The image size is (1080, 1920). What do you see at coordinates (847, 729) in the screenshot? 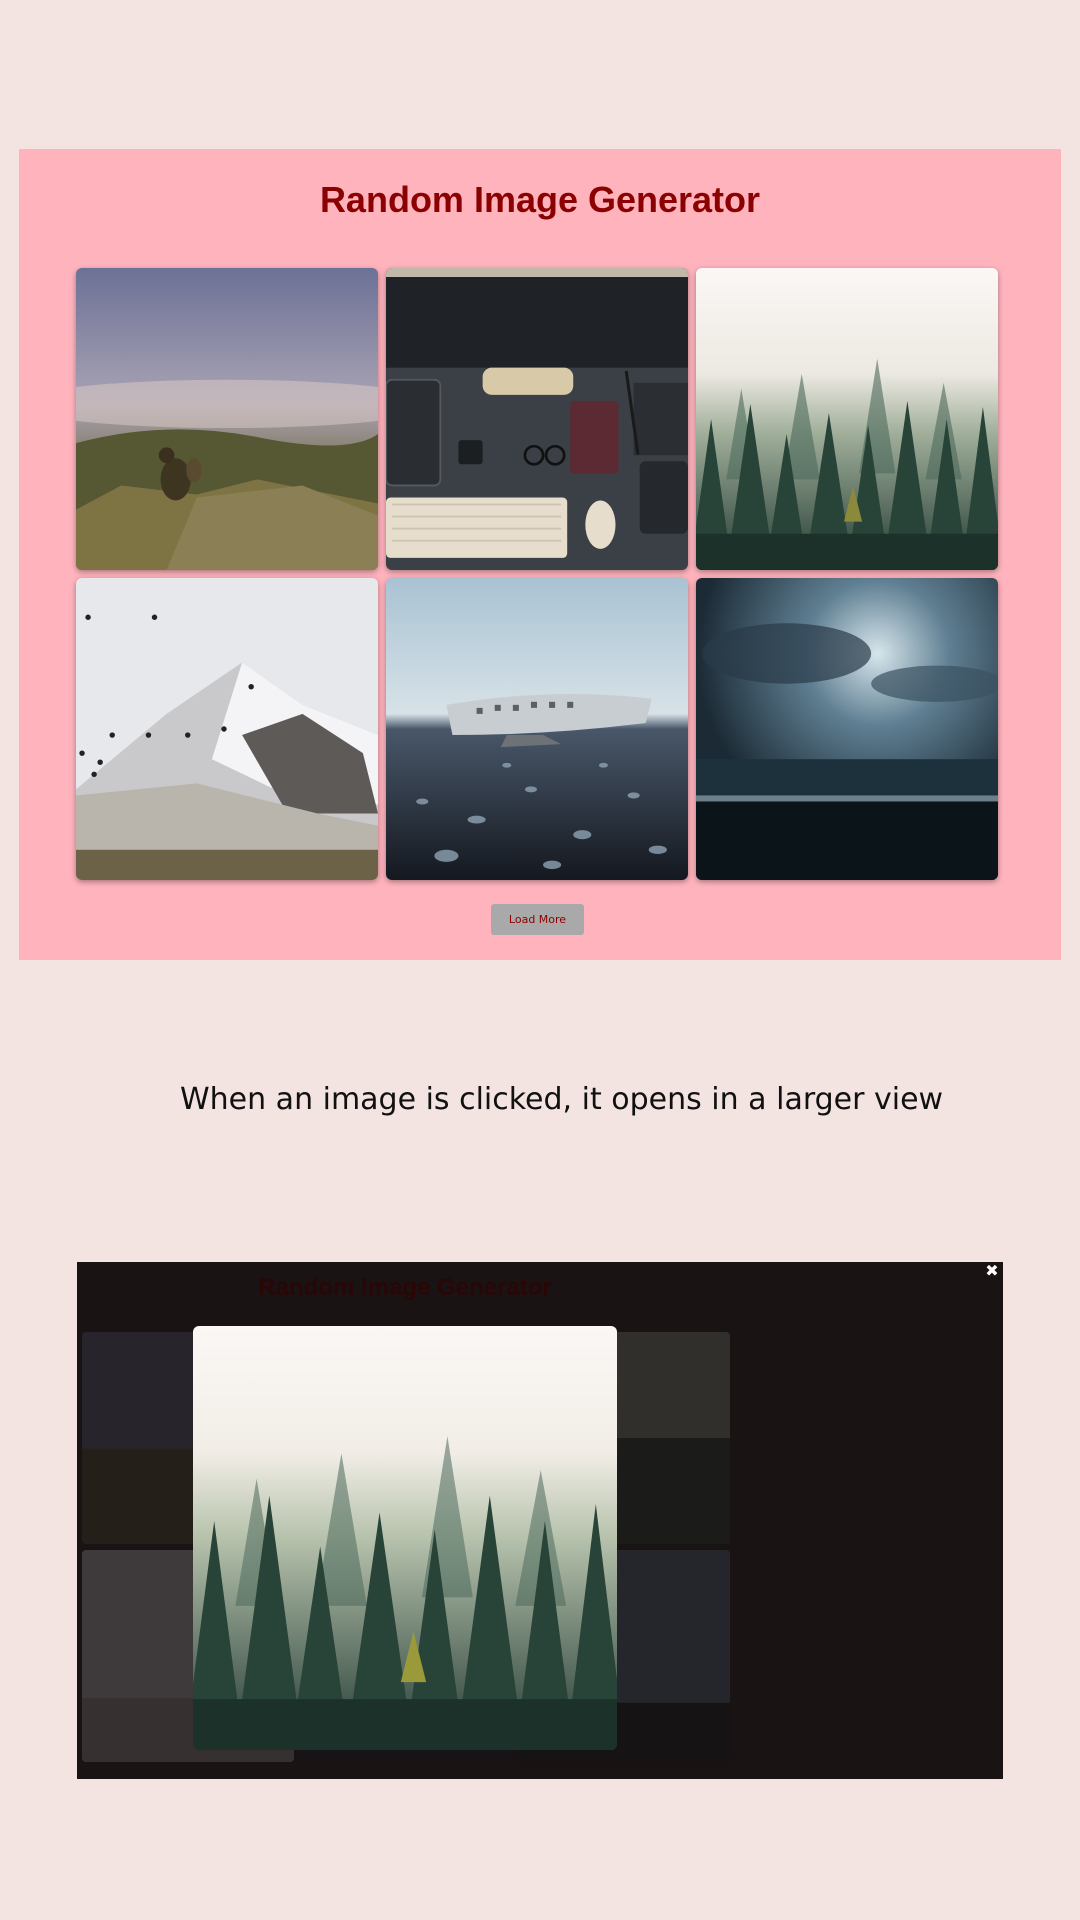
I see `stormy-sea-photo` at bounding box center [847, 729].